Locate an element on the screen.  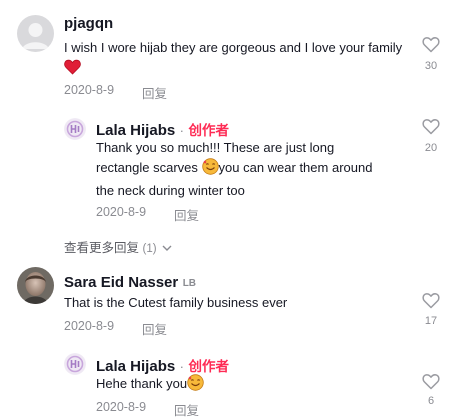
like-count: 20 is located at coordinates (431, 148).